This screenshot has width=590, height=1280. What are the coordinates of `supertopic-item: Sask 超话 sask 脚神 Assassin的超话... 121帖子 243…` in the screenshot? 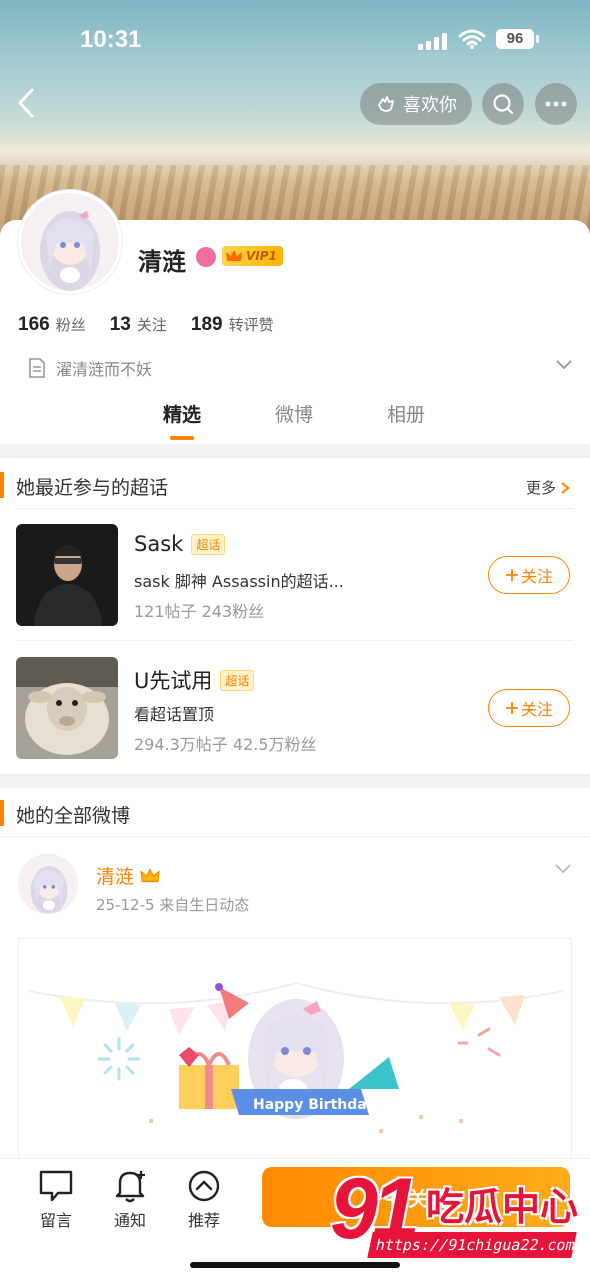 It's located at (295, 574).